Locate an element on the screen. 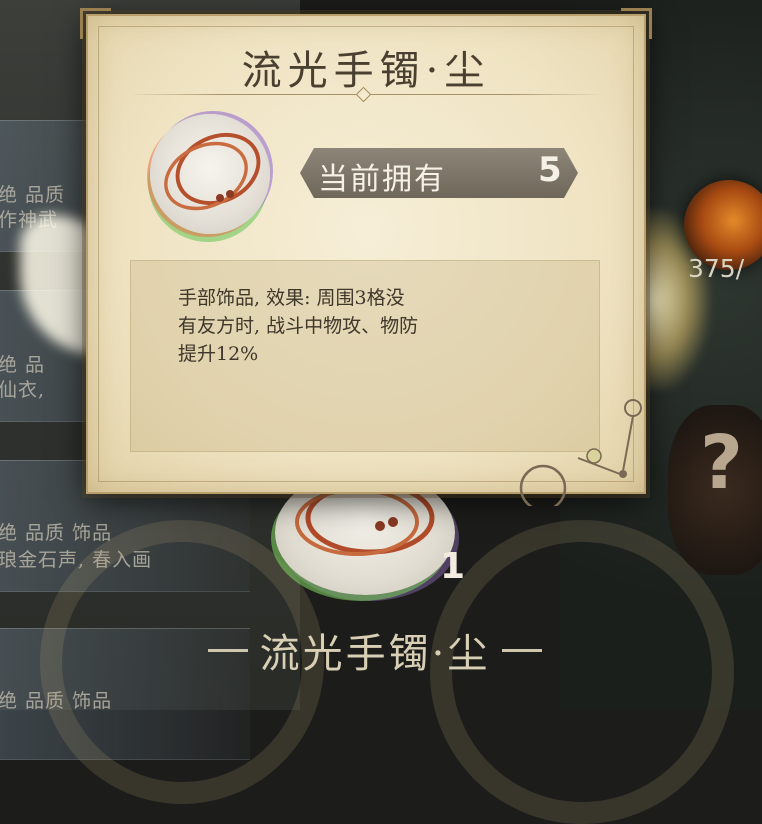 The image size is (762, 824). item-name-banner: 流光手镯·尘 is located at coordinates (375, 650).